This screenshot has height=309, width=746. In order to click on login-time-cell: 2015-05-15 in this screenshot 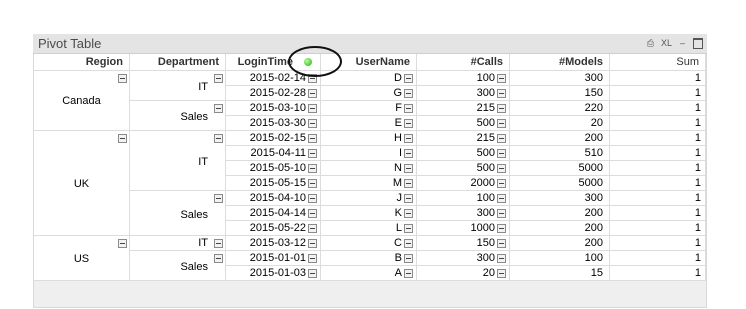, I will do `click(273, 183)`.